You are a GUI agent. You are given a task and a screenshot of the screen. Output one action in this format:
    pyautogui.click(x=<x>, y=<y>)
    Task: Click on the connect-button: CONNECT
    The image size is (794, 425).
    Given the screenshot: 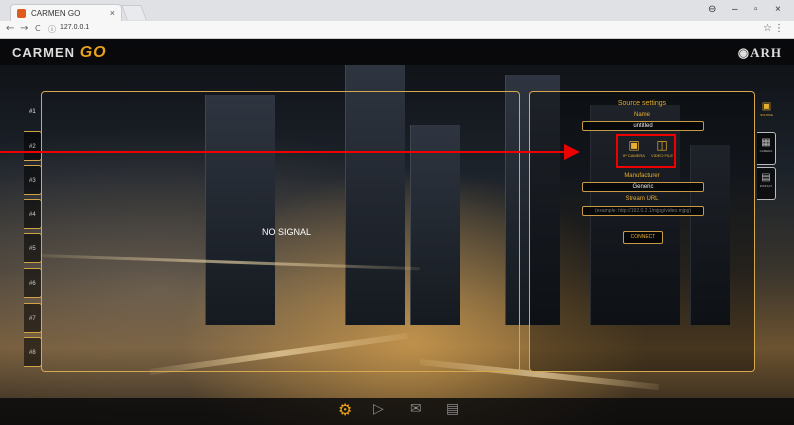 What is the action you would take?
    pyautogui.click(x=643, y=237)
    